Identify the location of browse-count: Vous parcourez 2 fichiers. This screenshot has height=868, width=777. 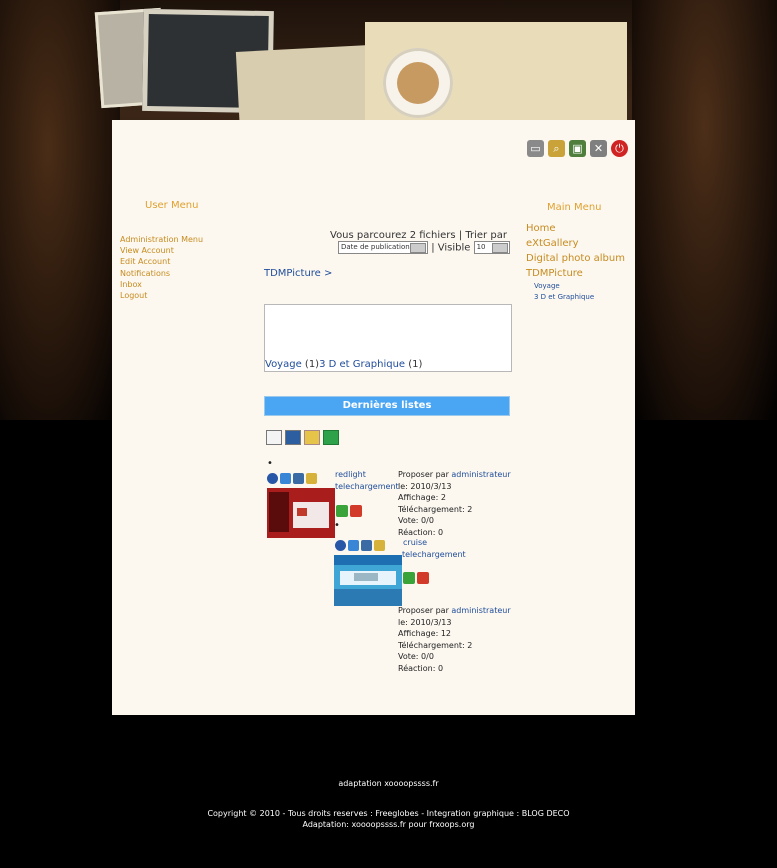
(393, 235).